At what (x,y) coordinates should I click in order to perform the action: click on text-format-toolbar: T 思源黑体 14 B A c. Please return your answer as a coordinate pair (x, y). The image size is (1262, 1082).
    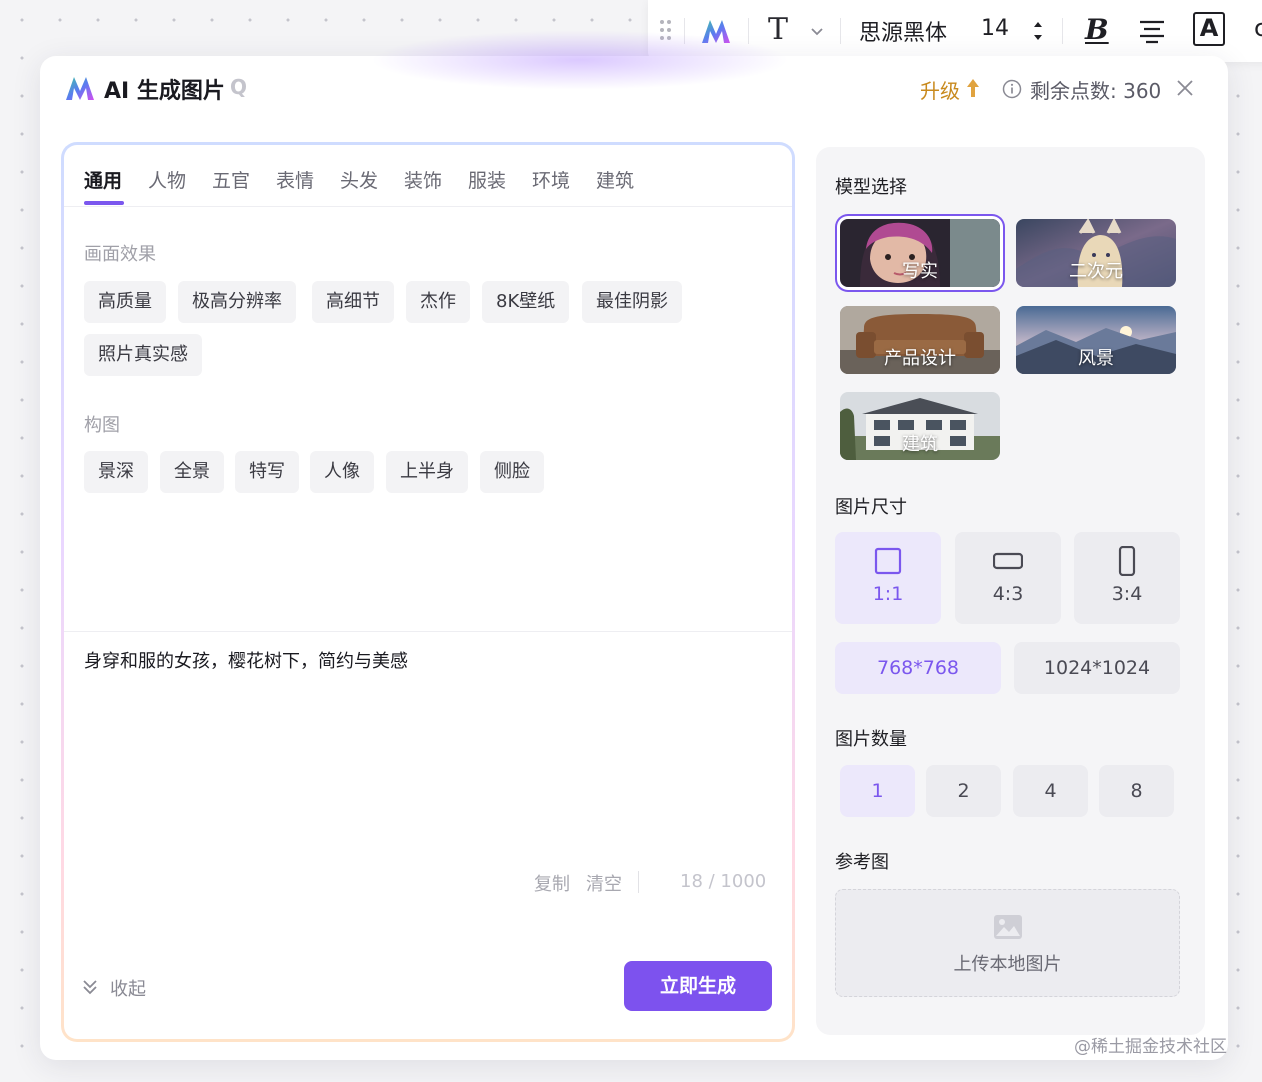
    Looking at the image, I should click on (955, 31).